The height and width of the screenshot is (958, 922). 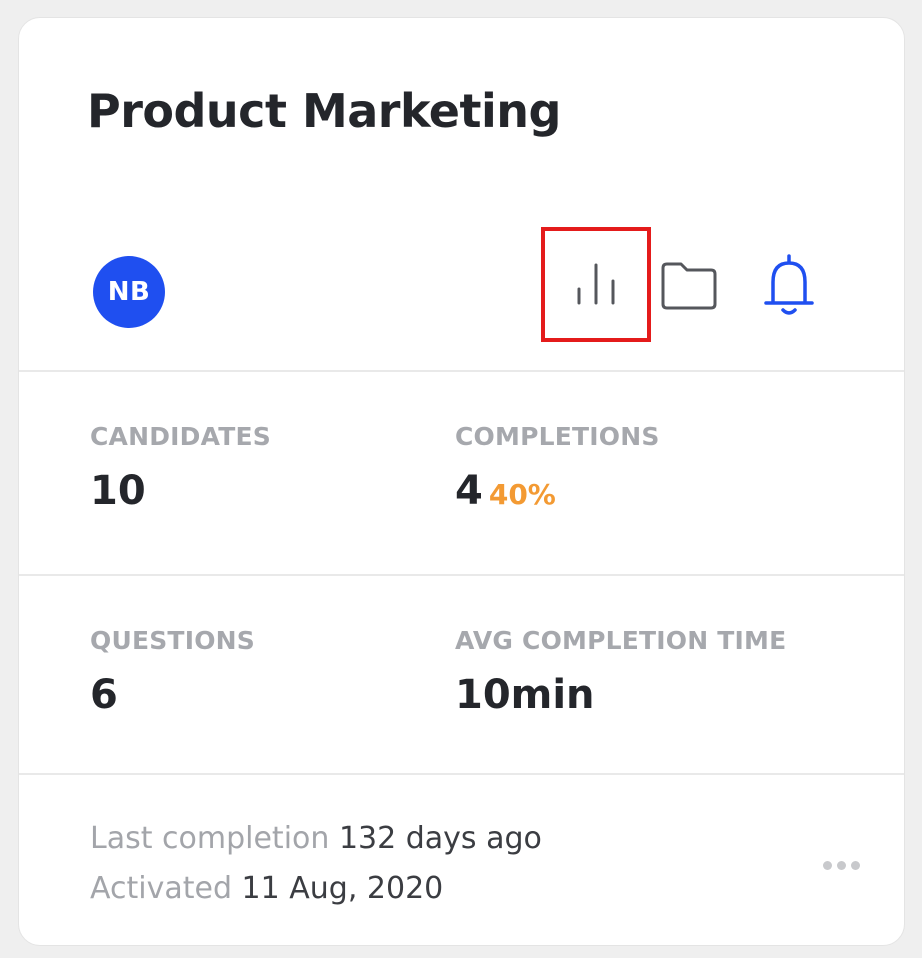 I want to click on stats-button, so click(x=596, y=284).